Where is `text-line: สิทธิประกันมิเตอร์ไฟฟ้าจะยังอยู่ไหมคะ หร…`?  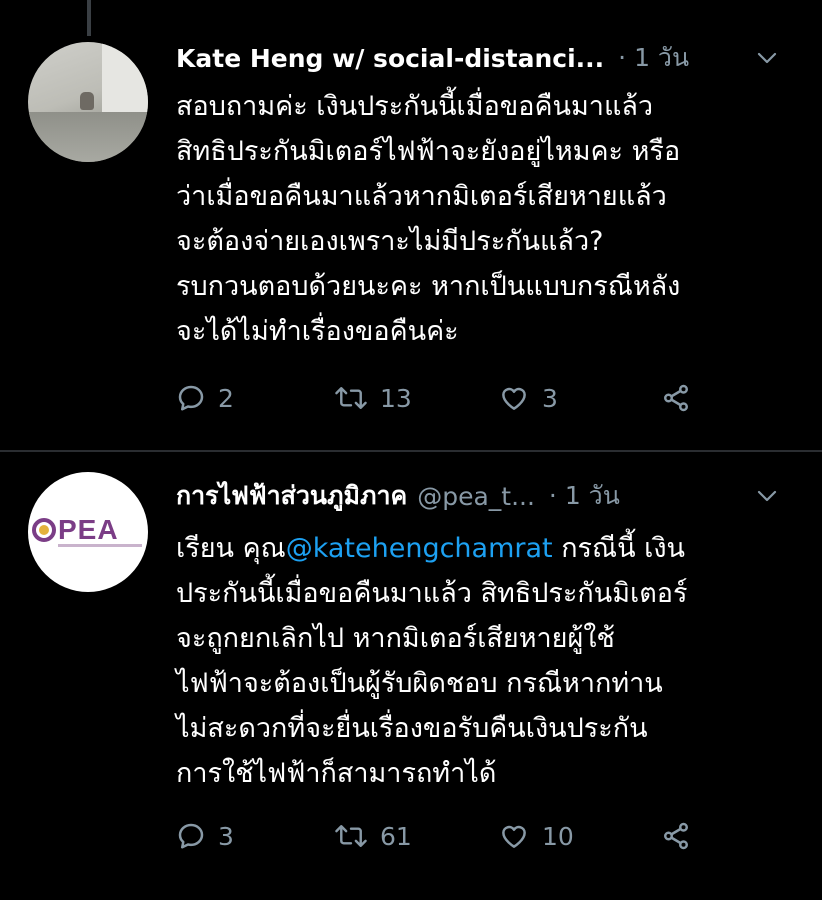 text-line: สิทธิประกันมิเตอร์ไฟฟ้าจะยังอยู่ไหมคะ หร… is located at coordinates (428, 151).